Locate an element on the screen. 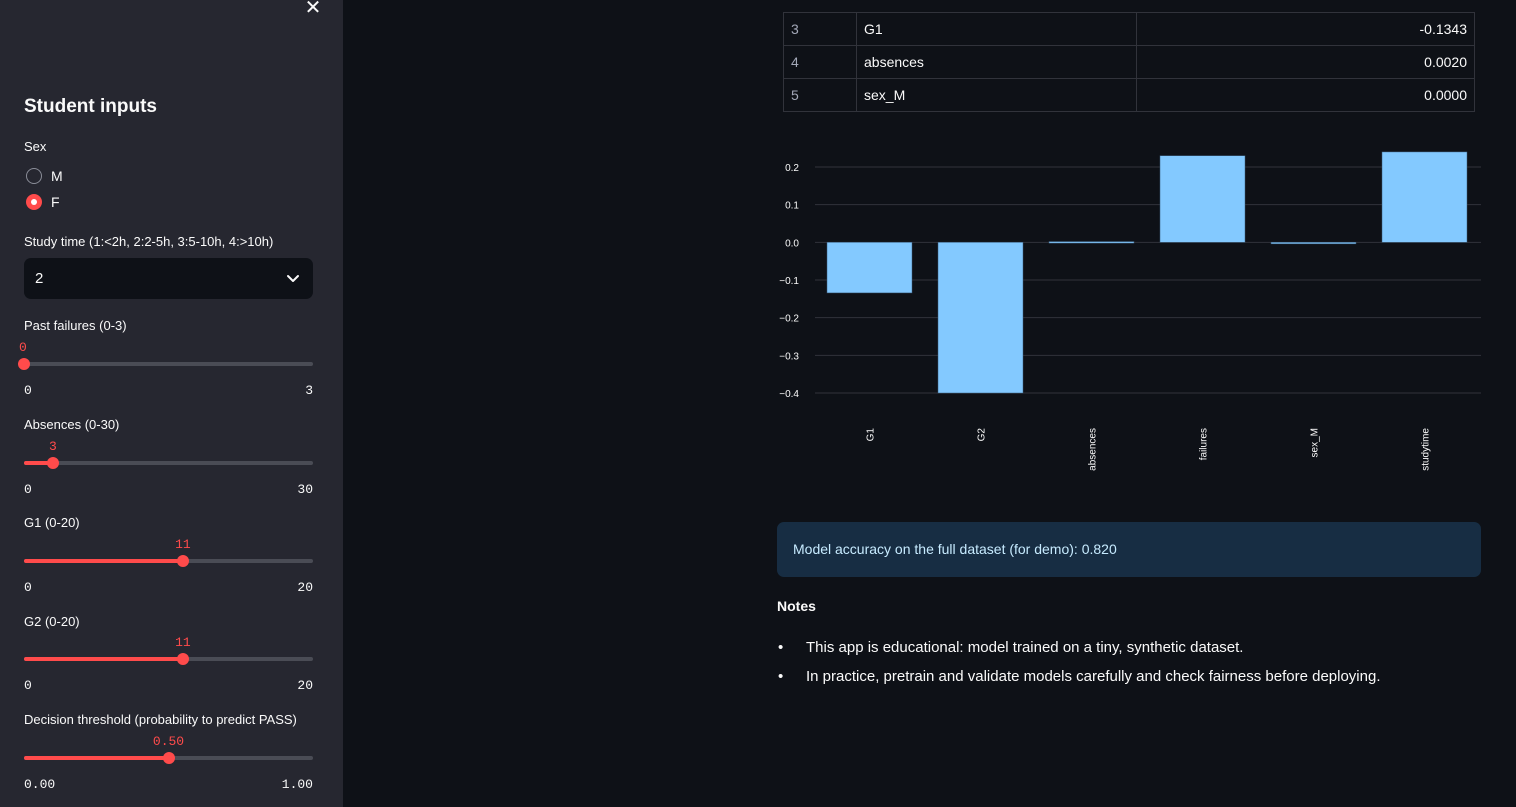  y-tick-label: 0.1 is located at coordinates (792, 206).